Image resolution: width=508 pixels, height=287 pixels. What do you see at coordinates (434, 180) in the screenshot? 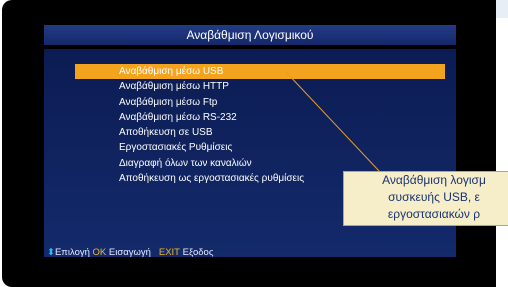
I see `callout-line-1: Αναβάθμιση λογισμ` at bounding box center [434, 180].